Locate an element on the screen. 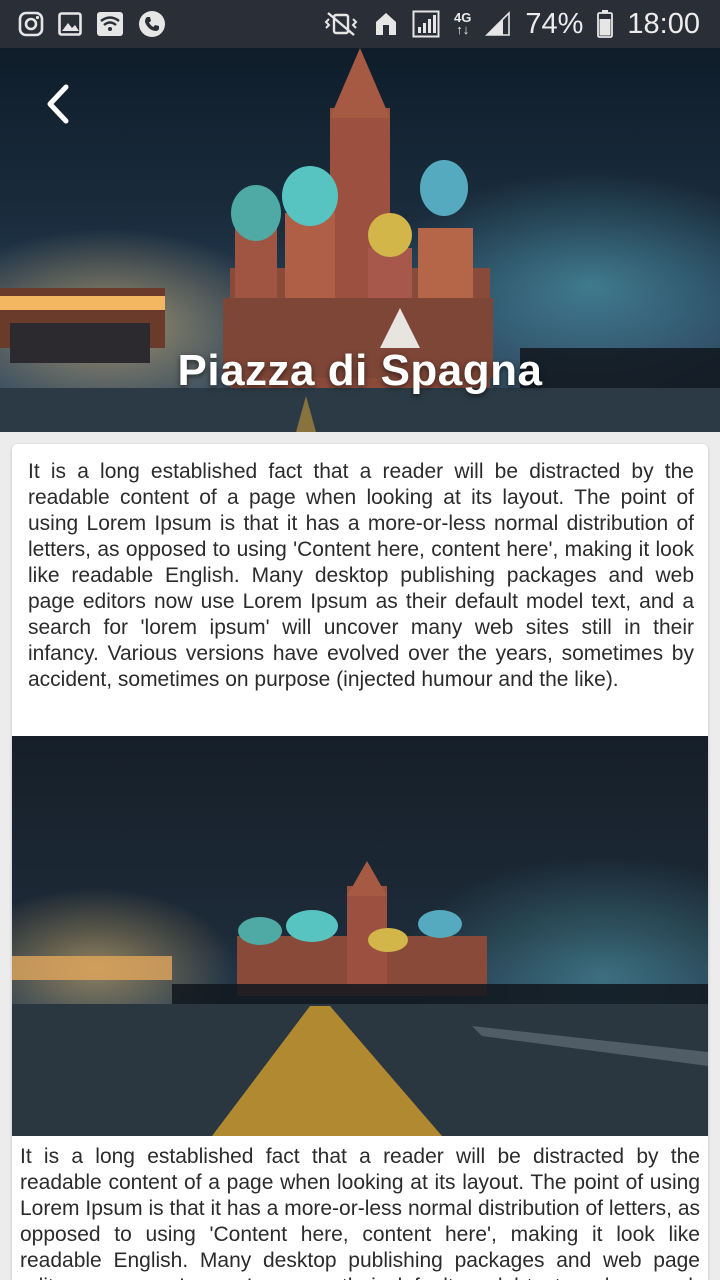  gallery-icon is located at coordinates (70, 24).